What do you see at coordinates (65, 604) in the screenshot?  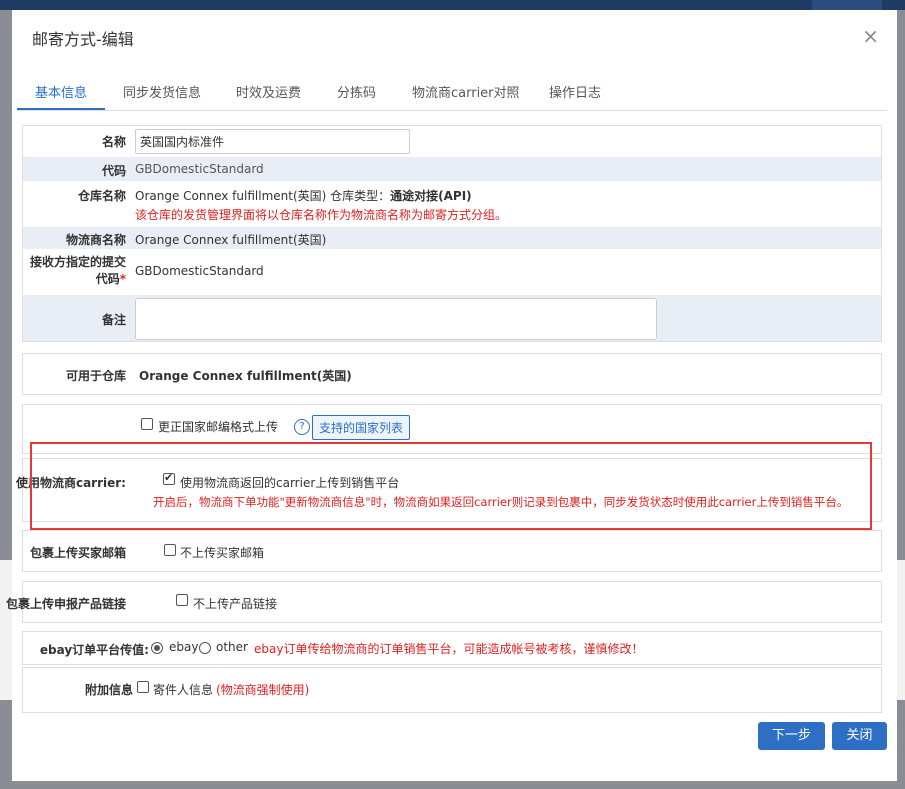 I see `product-link-label: 包裹上传申报产品链接` at bounding box center [65, 604].